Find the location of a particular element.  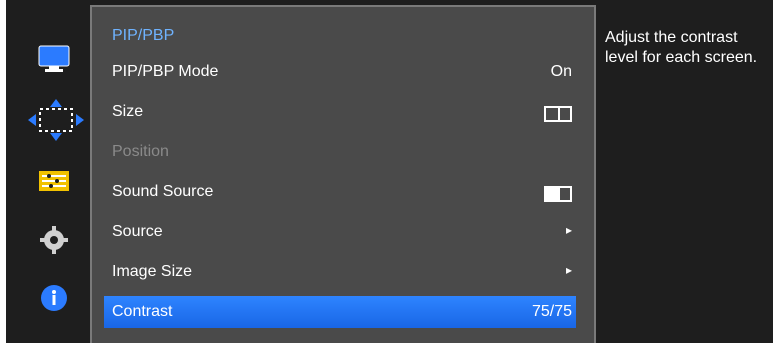

gear-icon-svg is located at coordinates (54, 240).